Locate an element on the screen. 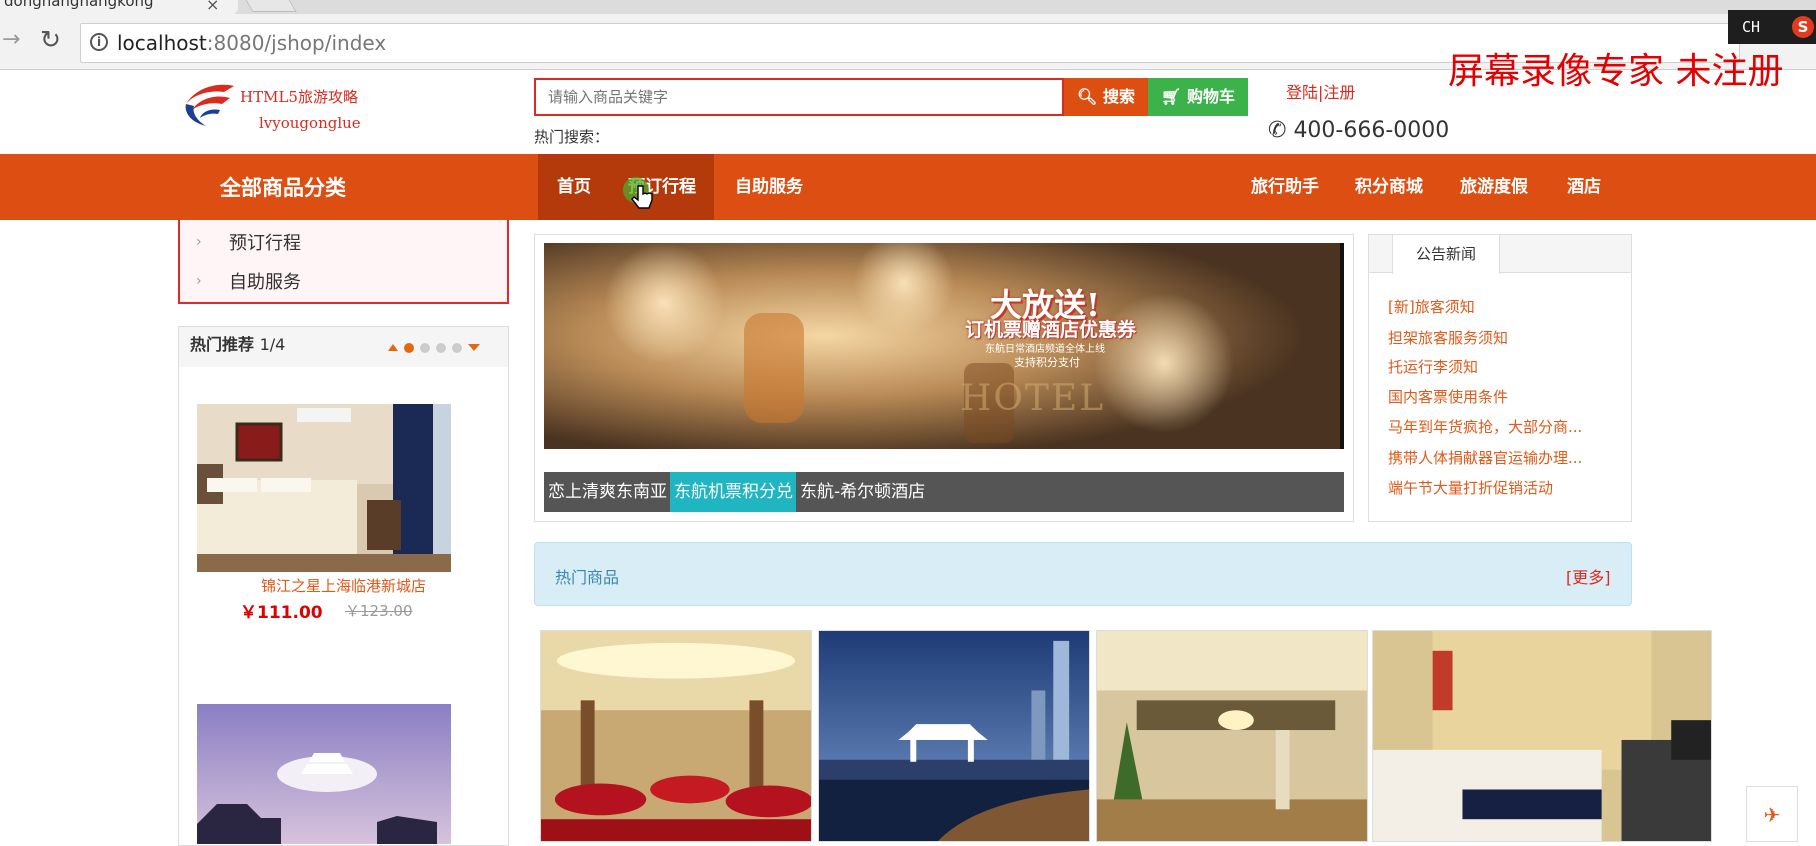 The image size is (1816, 846). back-to-top-button: ✈ is located at coordinates (1772, 814).